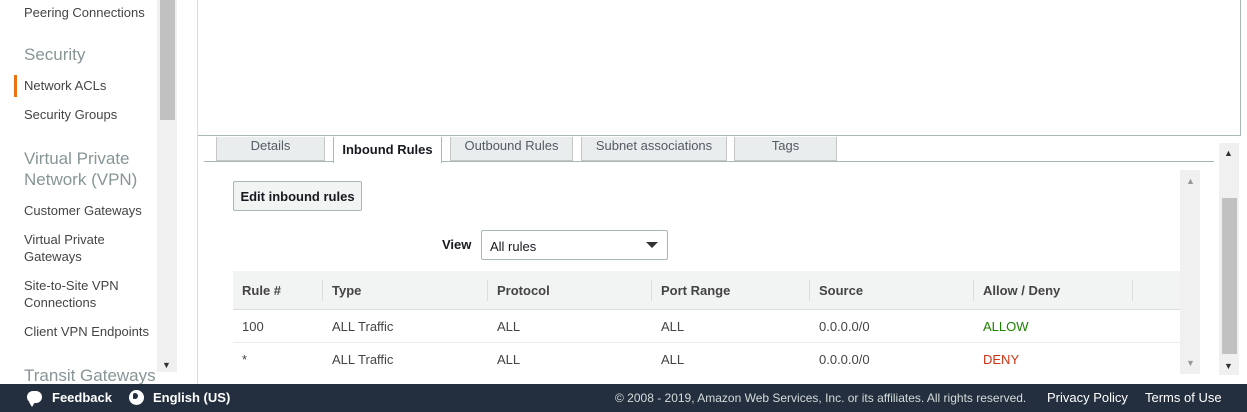  Describe the element at coordinates (1190, 272) in the screenshot. I see `content-scrollbar` at that location.